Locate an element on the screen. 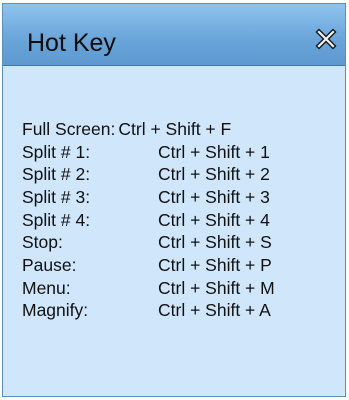 The image size is (349, 400). hotkey-row-magnify: Magnify: Ctrl + Shift + A is located at coordinates (179, 311).